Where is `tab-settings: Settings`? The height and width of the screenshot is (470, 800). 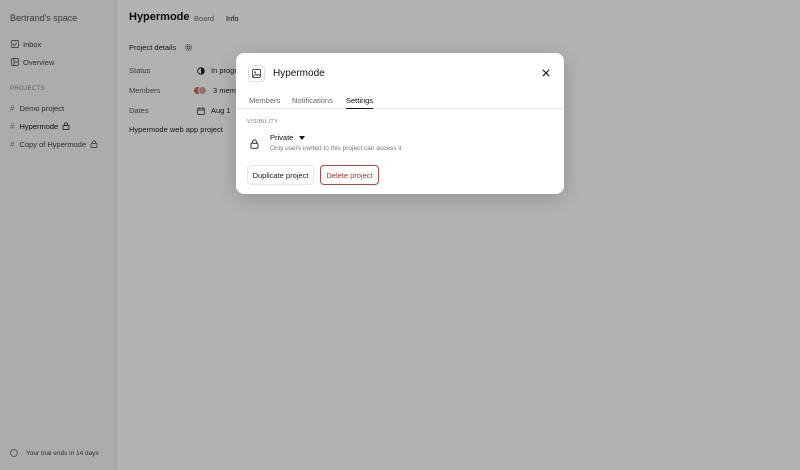 tab-settings: Settings is located at coordinates (360, 102).